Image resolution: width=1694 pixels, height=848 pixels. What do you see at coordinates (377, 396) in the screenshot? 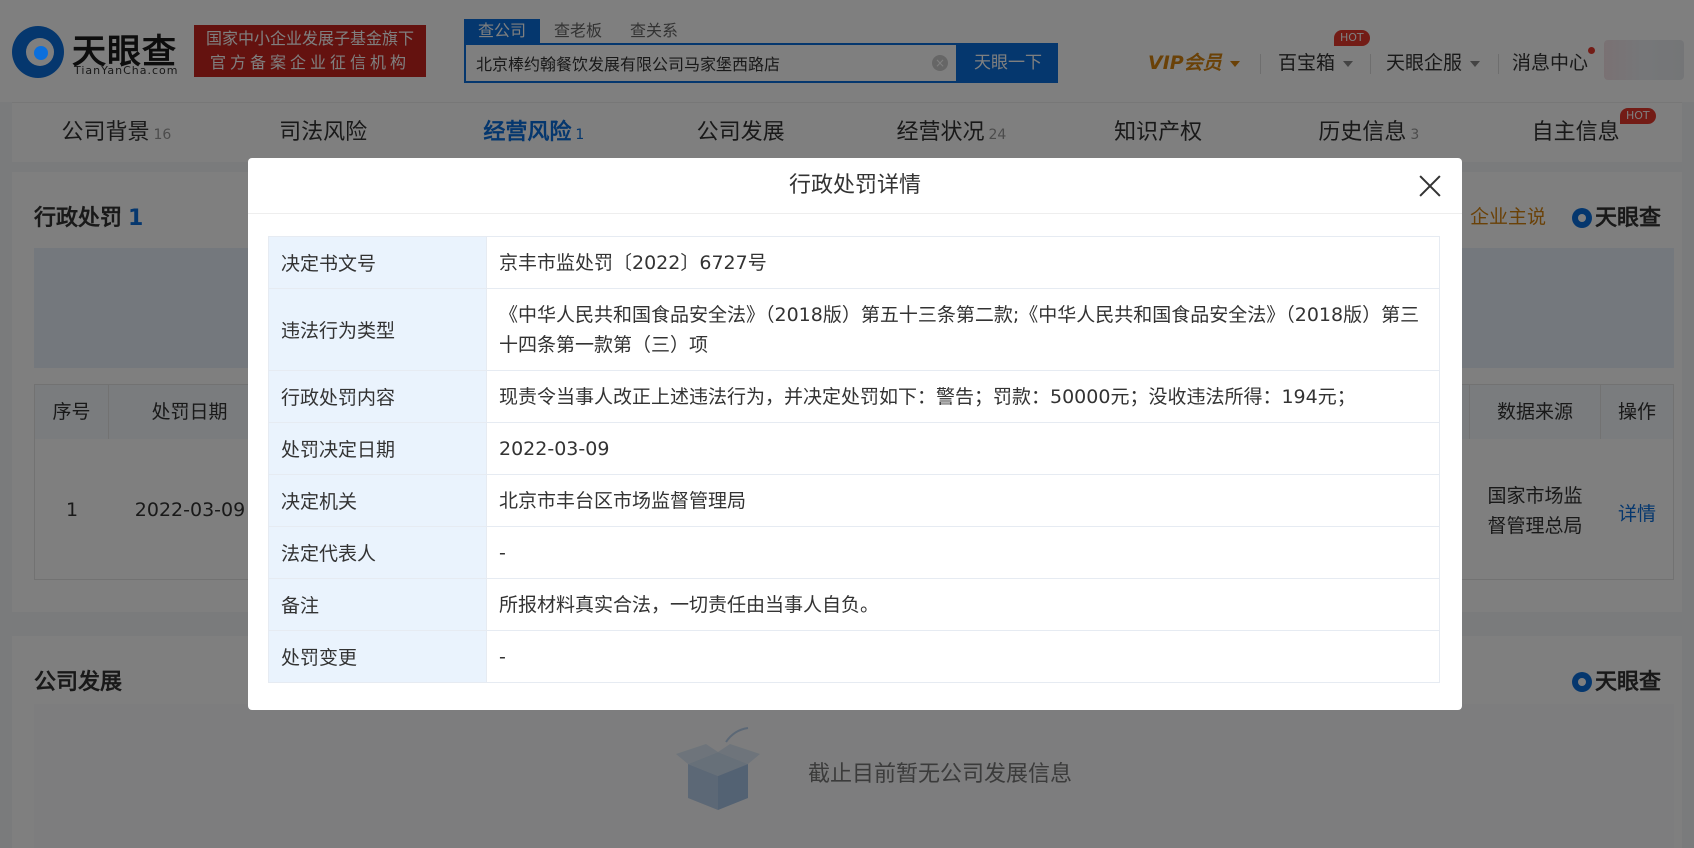
I see `detail-label: 行政处罚内容` at bounding box center [377, 396].